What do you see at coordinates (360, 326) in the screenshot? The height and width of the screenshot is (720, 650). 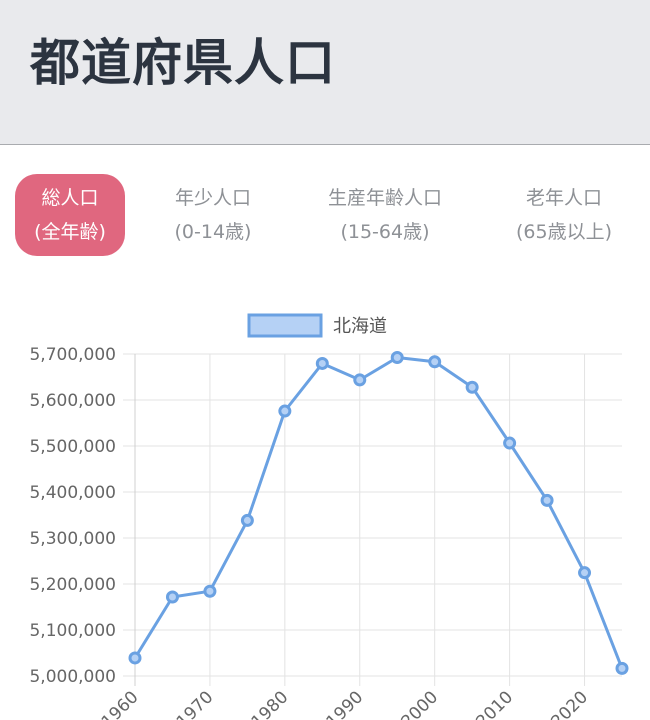 I see `legend-label-hokkaido: 北海道` at bounding box center [360, 326].